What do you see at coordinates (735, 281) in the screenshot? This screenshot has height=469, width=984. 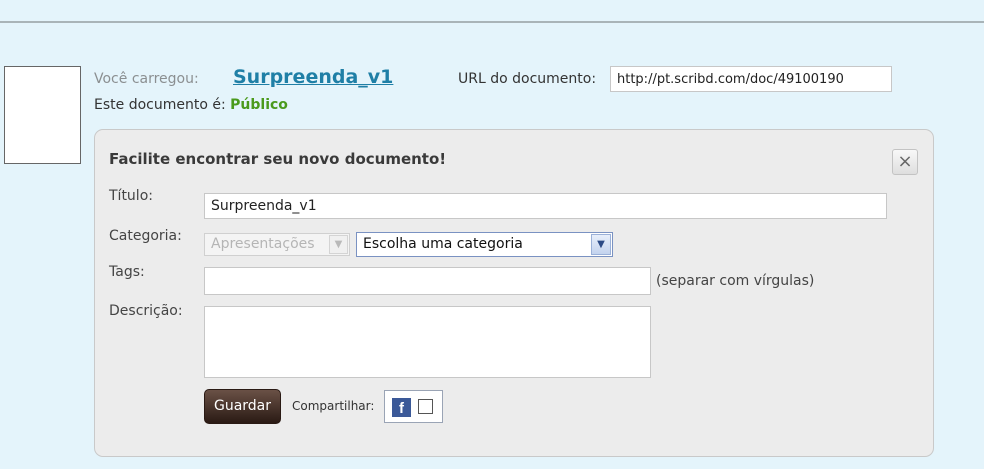 I see `tags-hint: (separar com vírgulas)` at bounding box center [735, 281].